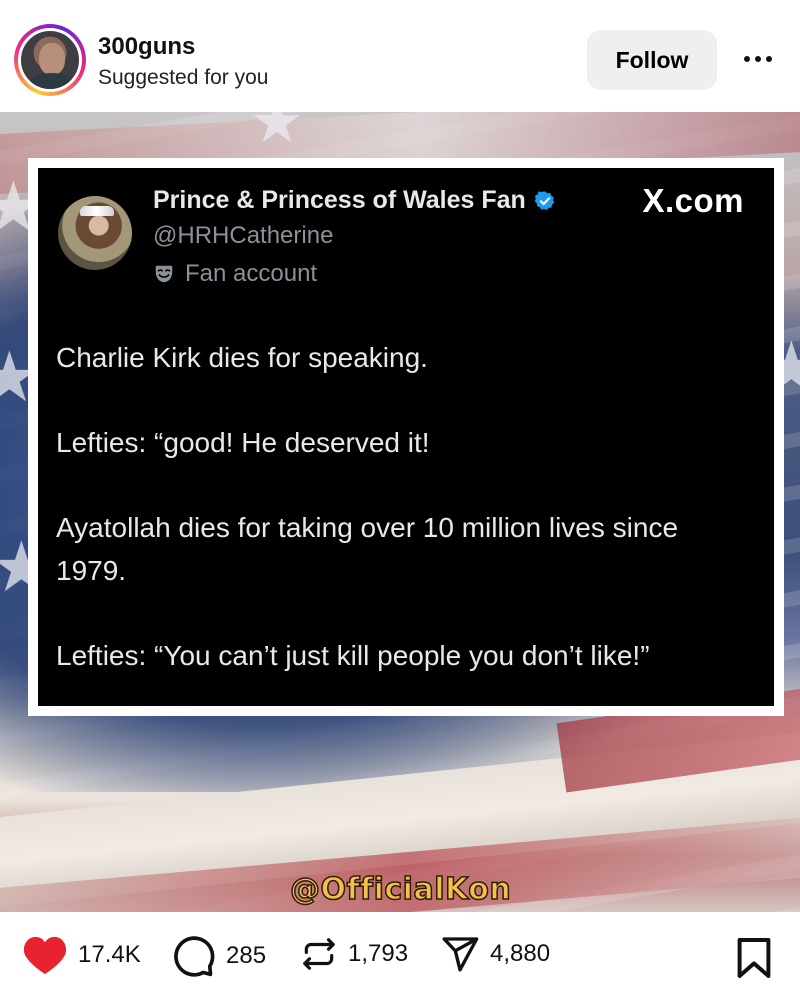 This screenshot has height=1000, width=800. I want to click on avatar, so click(50, 60).